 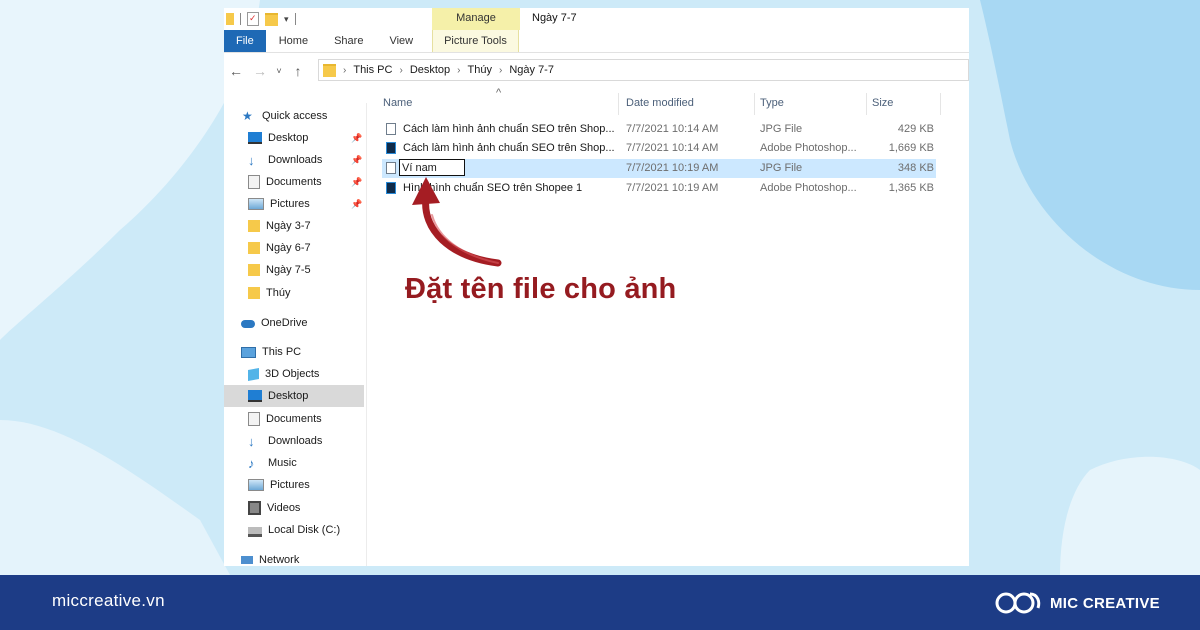 What do you see at coordinates (284, 508) in the screenshot?
I see `nav-label: Videos` at bounding box center [284, 508].